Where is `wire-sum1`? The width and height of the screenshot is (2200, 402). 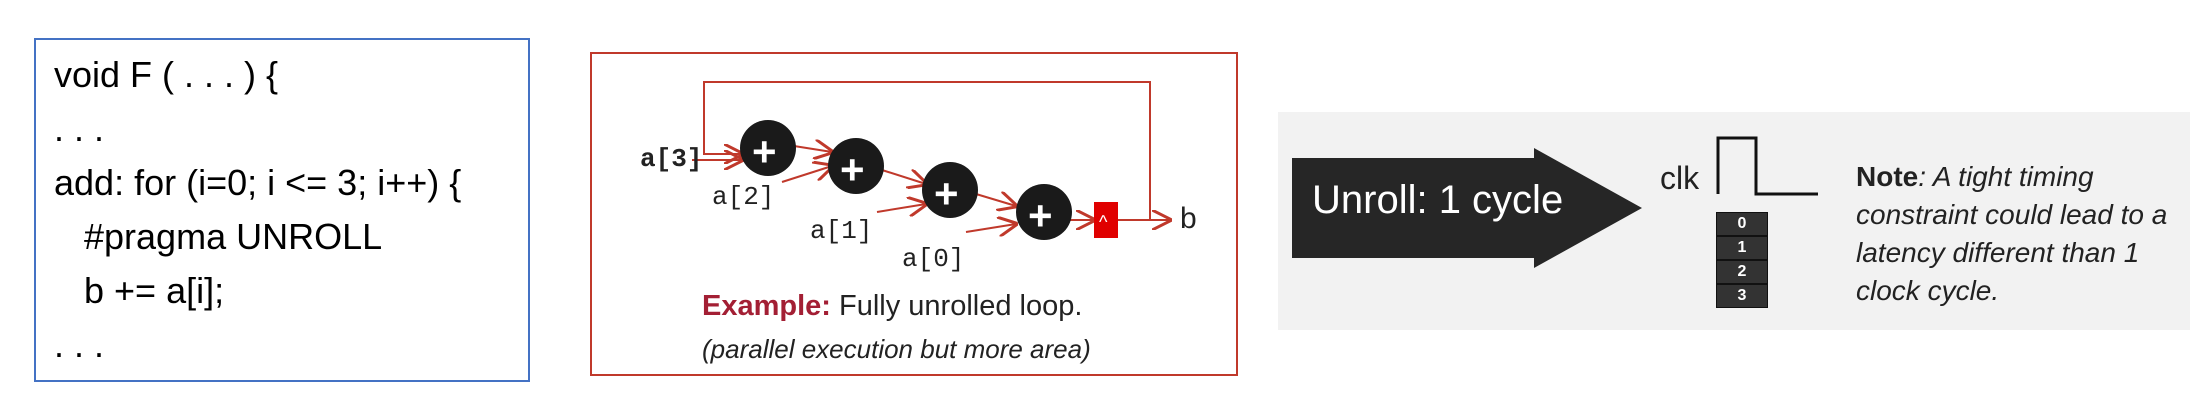
wire-sum1 is located at coordinates (812, 149).